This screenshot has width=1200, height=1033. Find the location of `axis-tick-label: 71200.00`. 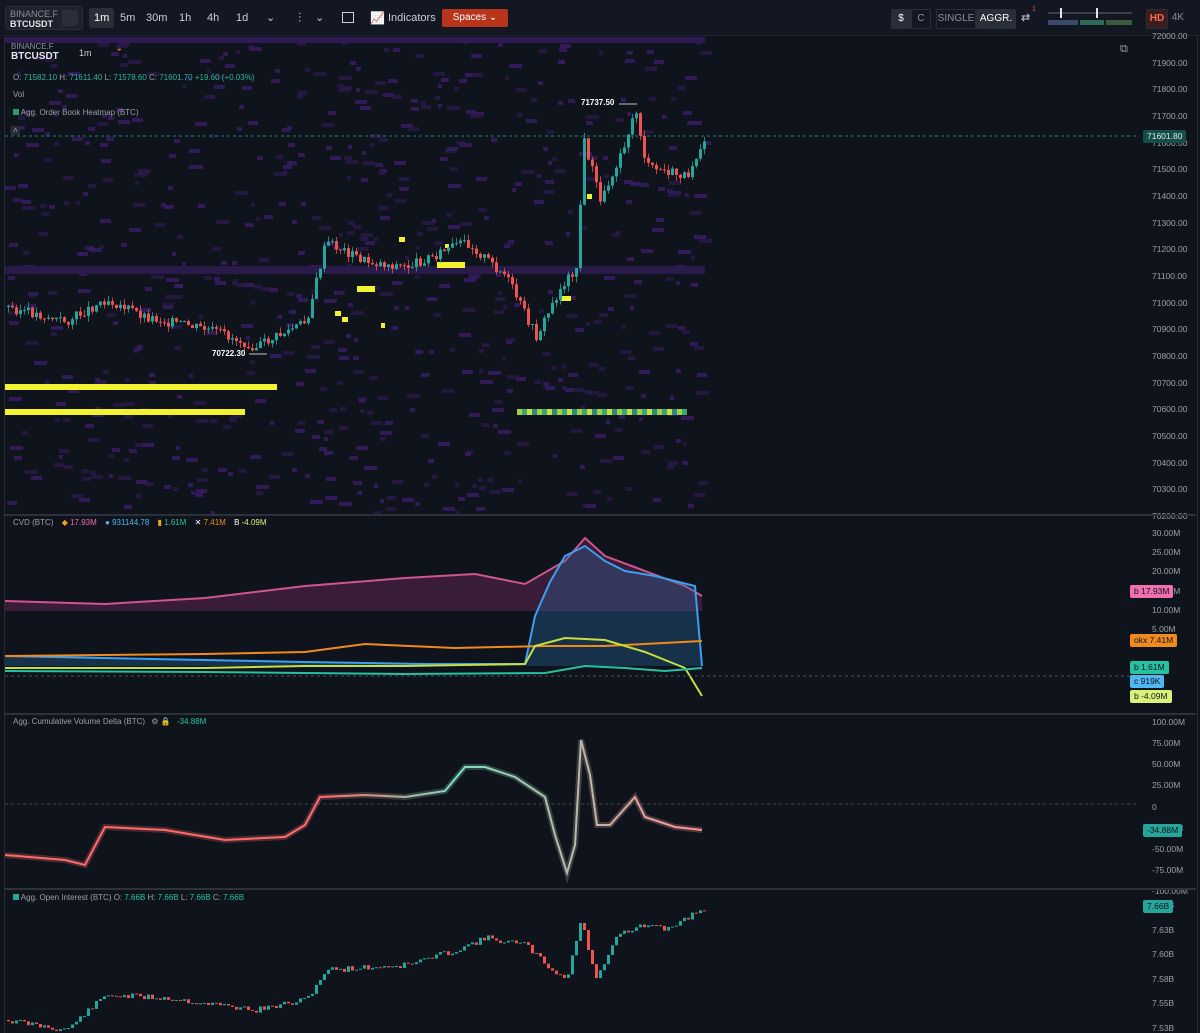

axis-tick-label: 71200.00 is located at coordinates (1170, 249).